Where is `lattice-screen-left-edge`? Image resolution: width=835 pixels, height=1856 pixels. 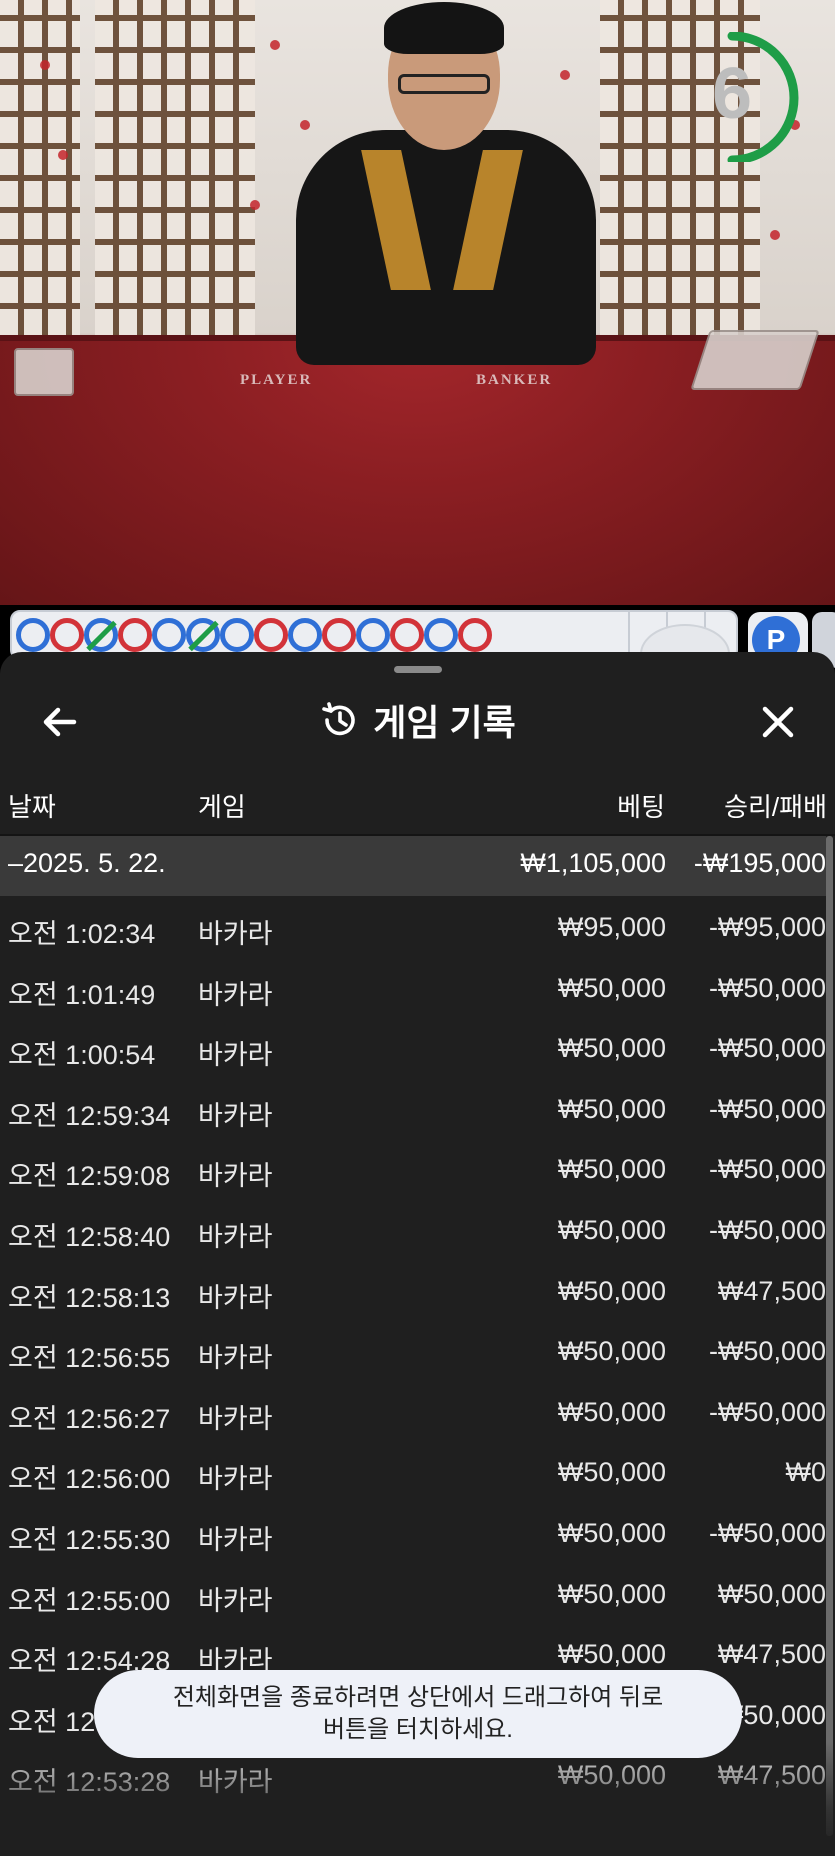
lattice-screen-left-edge is located at coordinates (40, 167).